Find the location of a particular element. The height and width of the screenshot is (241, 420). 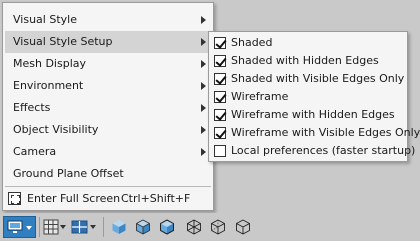

menu-item-label: Effects is located at coordinates (32, 107).